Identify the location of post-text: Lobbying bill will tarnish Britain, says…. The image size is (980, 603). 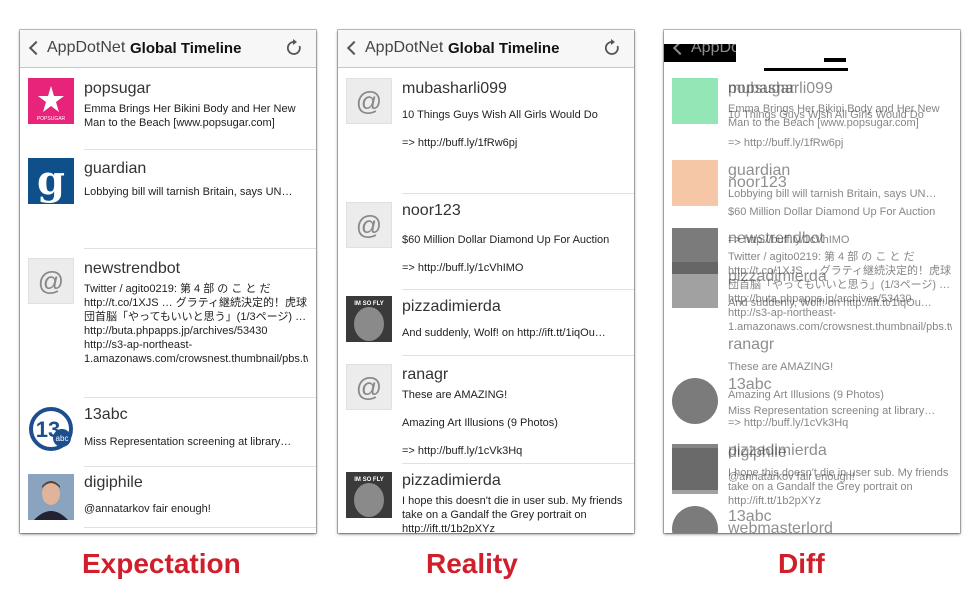
(188, 192).